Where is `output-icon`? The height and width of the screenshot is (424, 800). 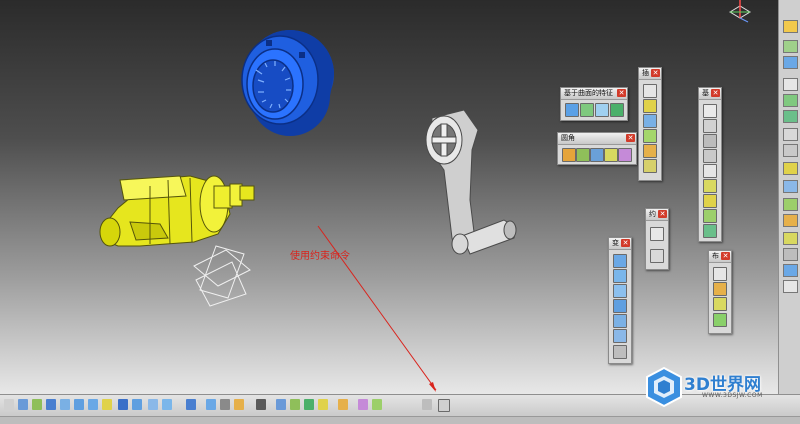
output-icon is located at coordinates (323, 404).